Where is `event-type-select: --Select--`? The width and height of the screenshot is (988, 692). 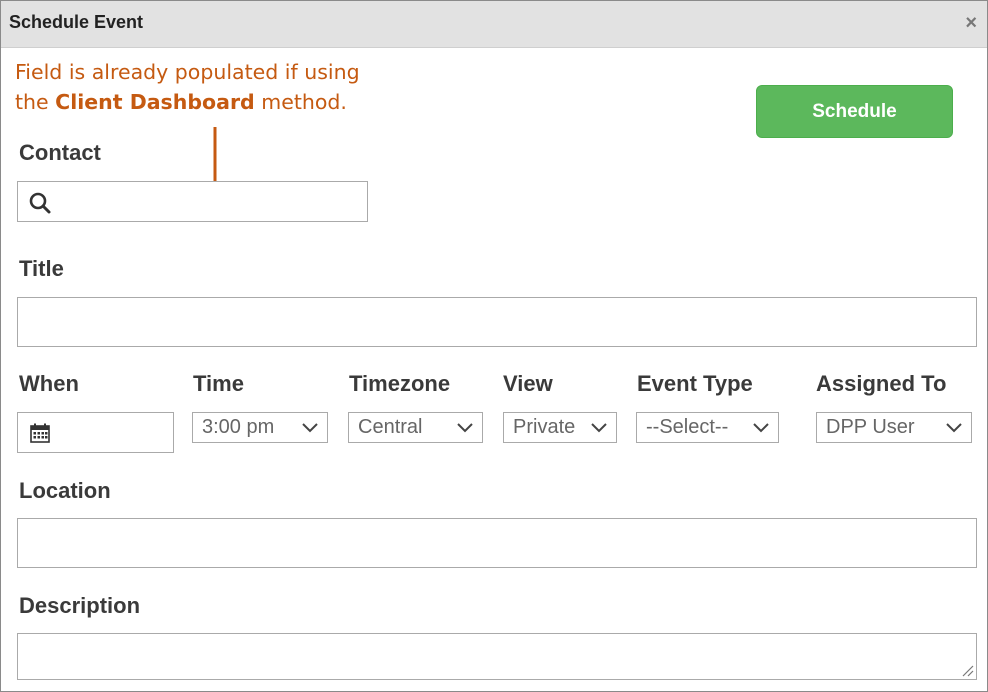
event-type-select: --Select-- is located at coordinates (707, 427).